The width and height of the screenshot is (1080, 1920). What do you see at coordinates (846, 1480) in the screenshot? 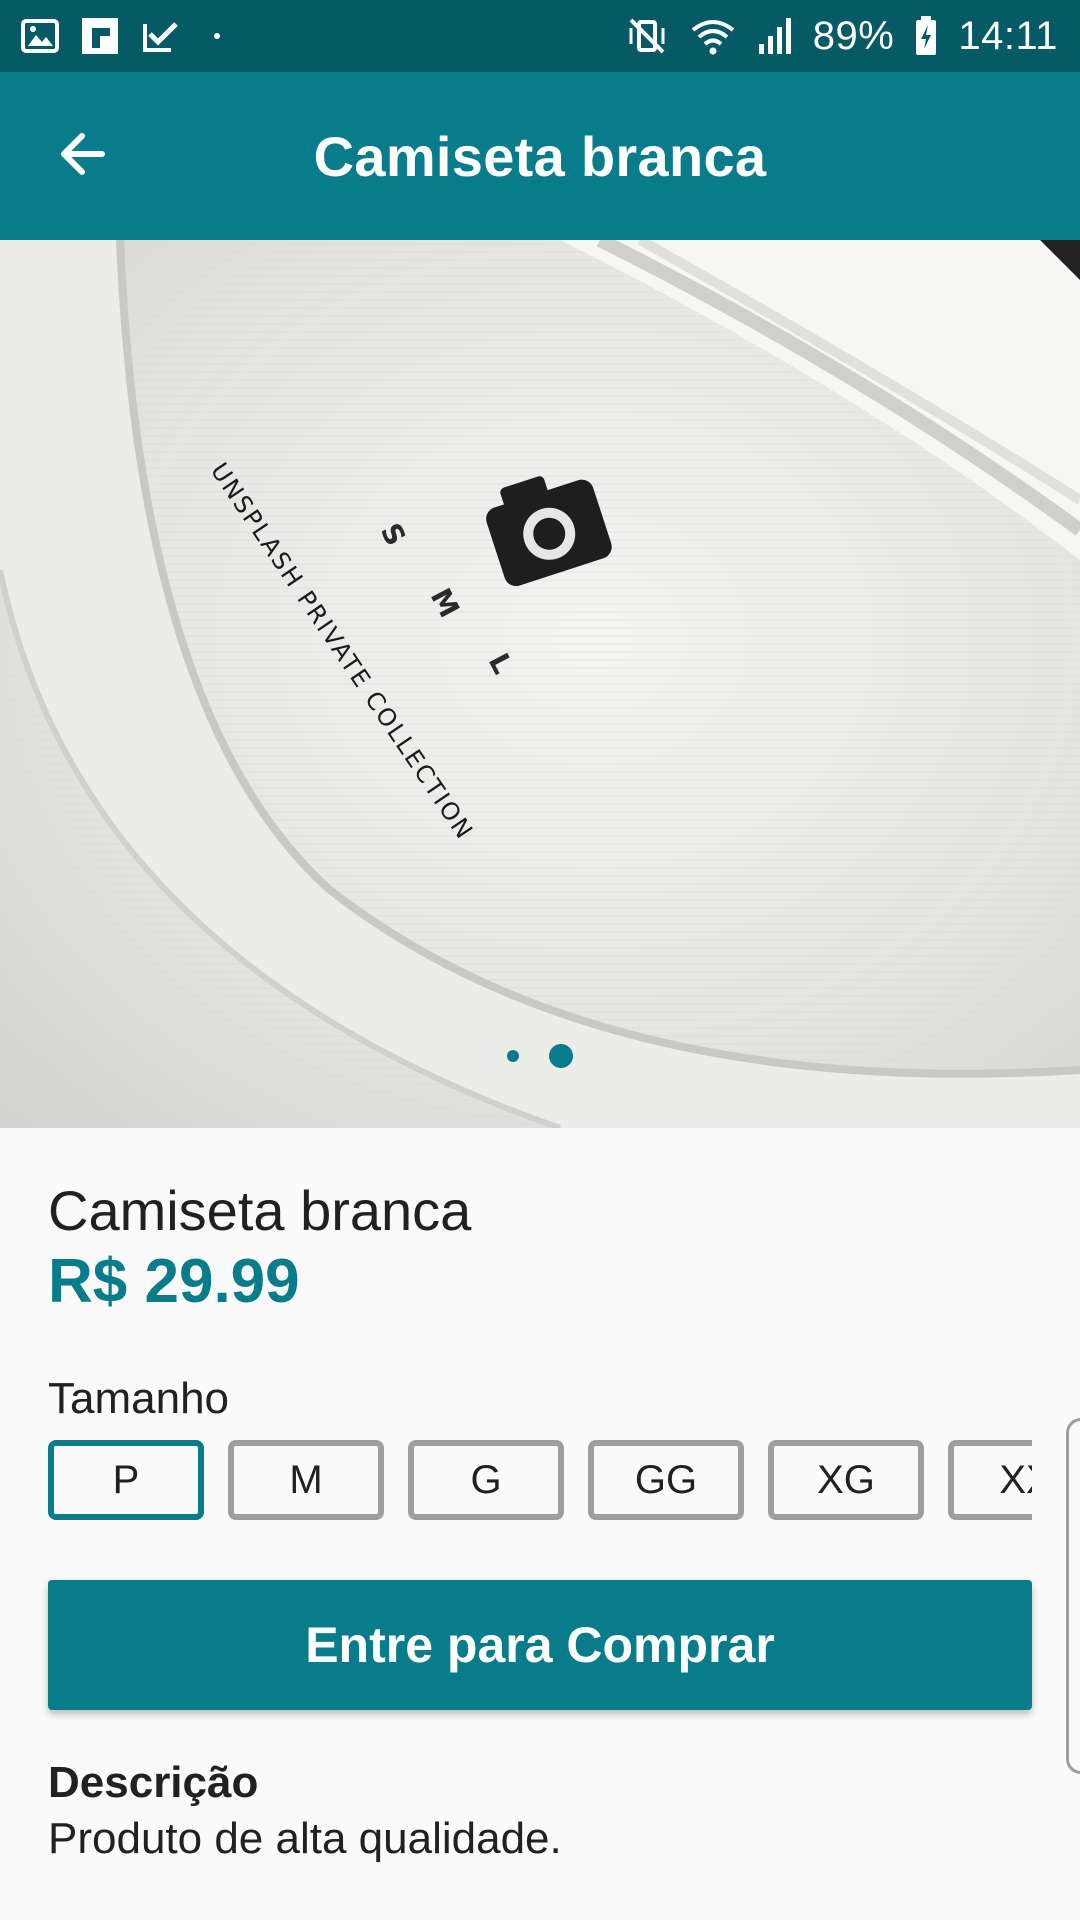
I see `size-option-xg: XG` at bounding box center [846, 1480].